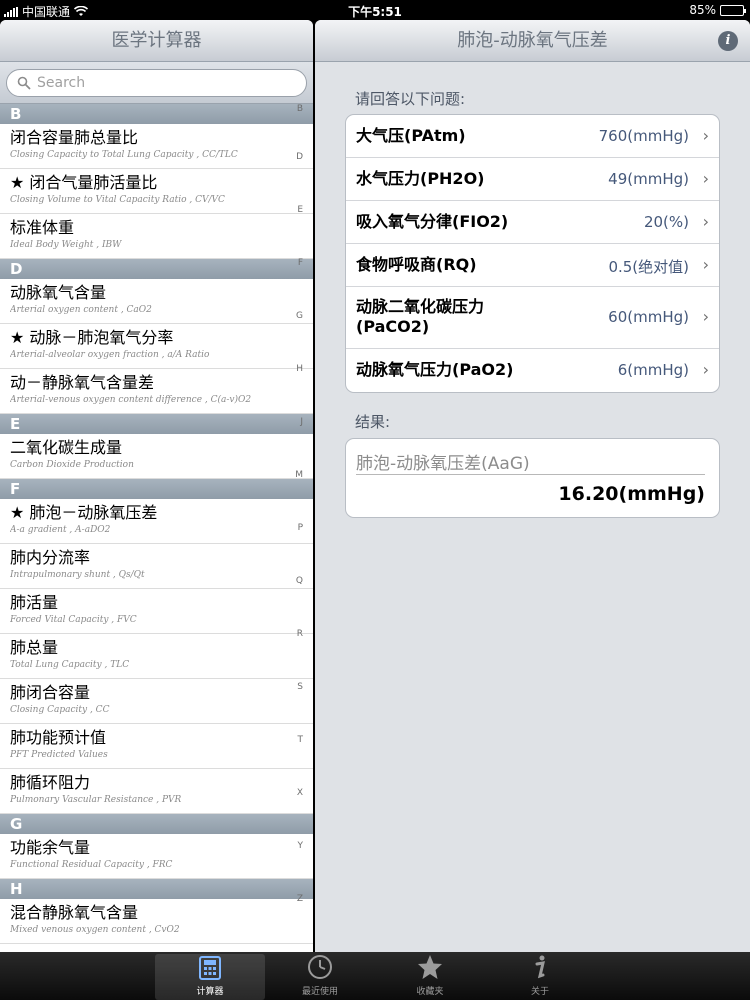 The height and width of the screenshot is (1000, 750). Describe the element at coordinates (156, 611) in the screenshot. I see `list-item: 肺活量 Forced Vital Capacity , FVC` at that location.